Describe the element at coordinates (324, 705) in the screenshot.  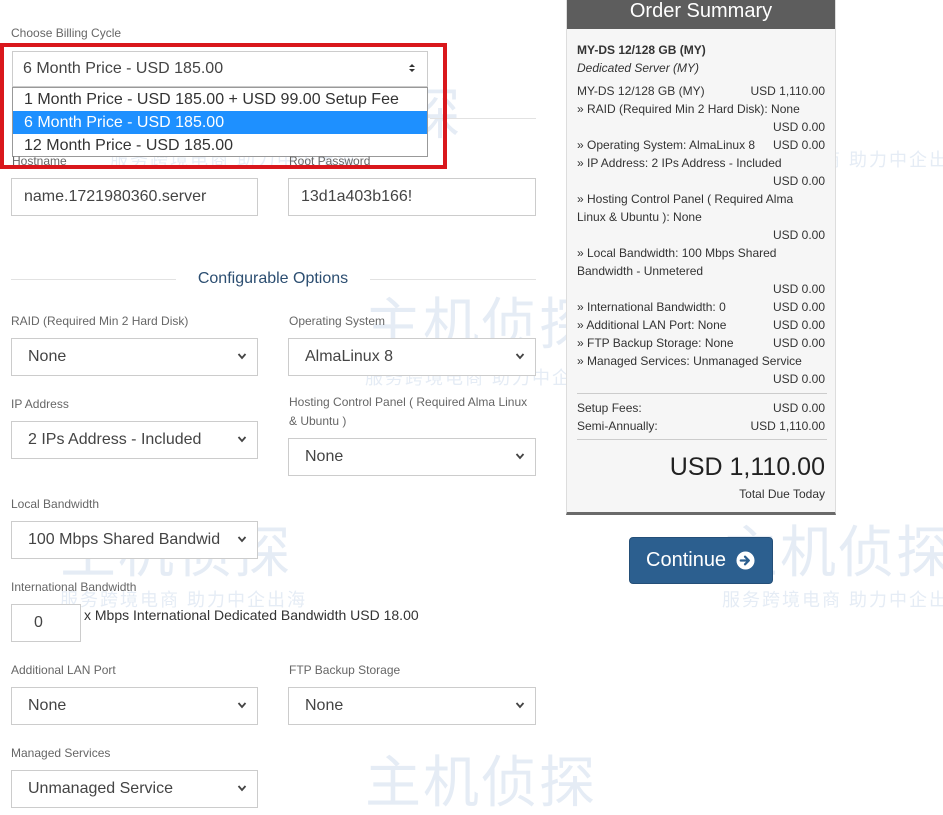
I see `ftp-backup-value: None` at that location.